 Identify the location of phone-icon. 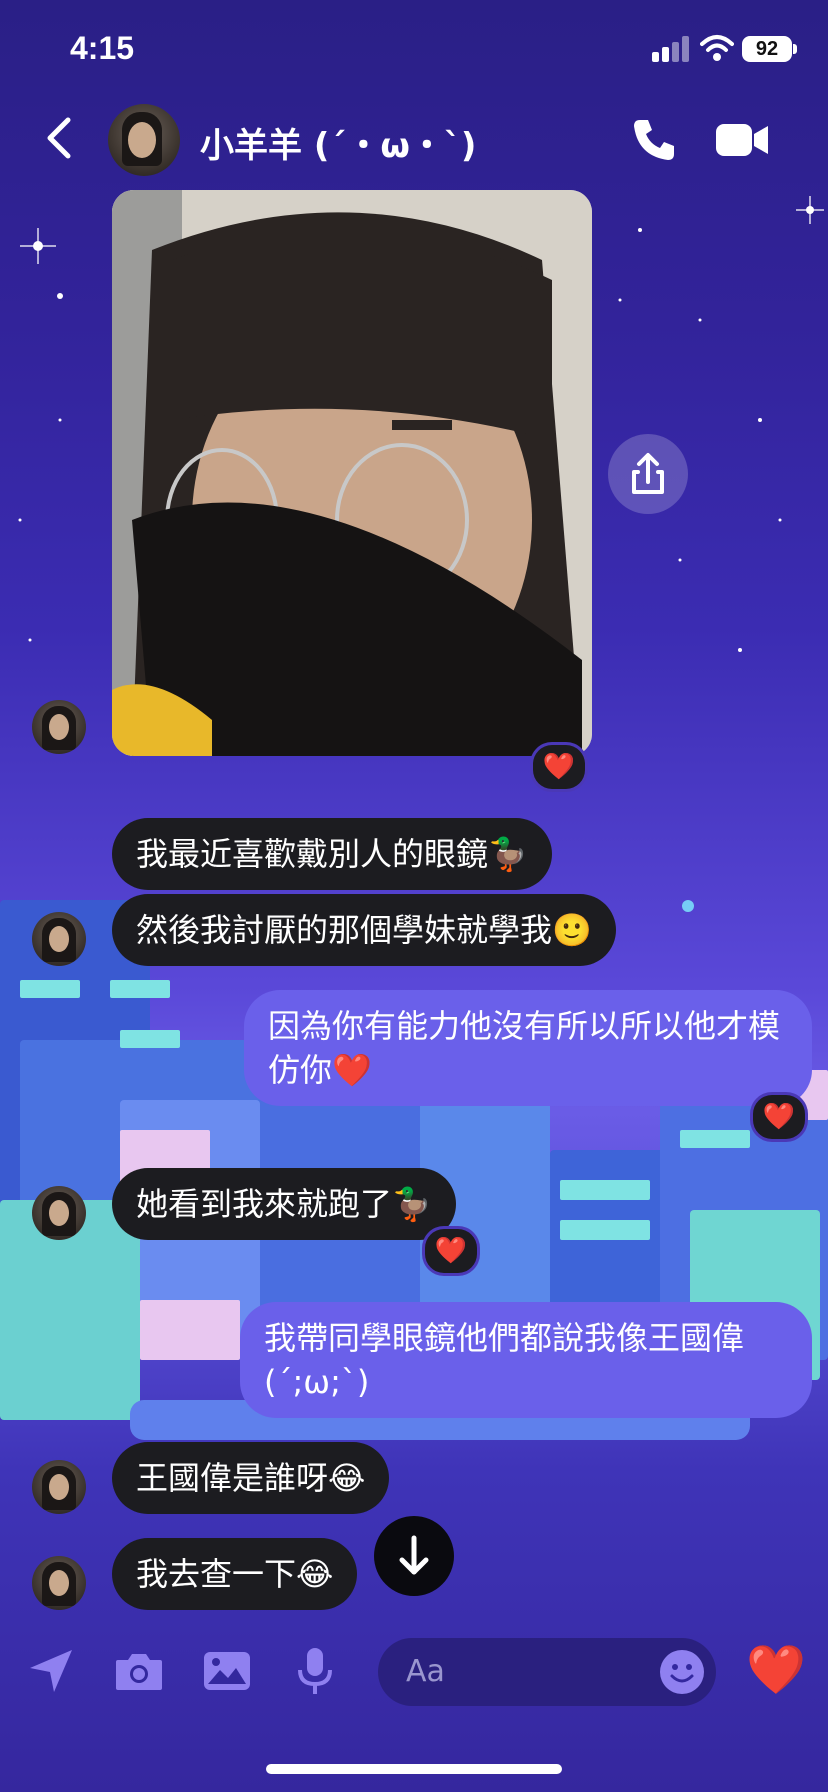
(654, 140).